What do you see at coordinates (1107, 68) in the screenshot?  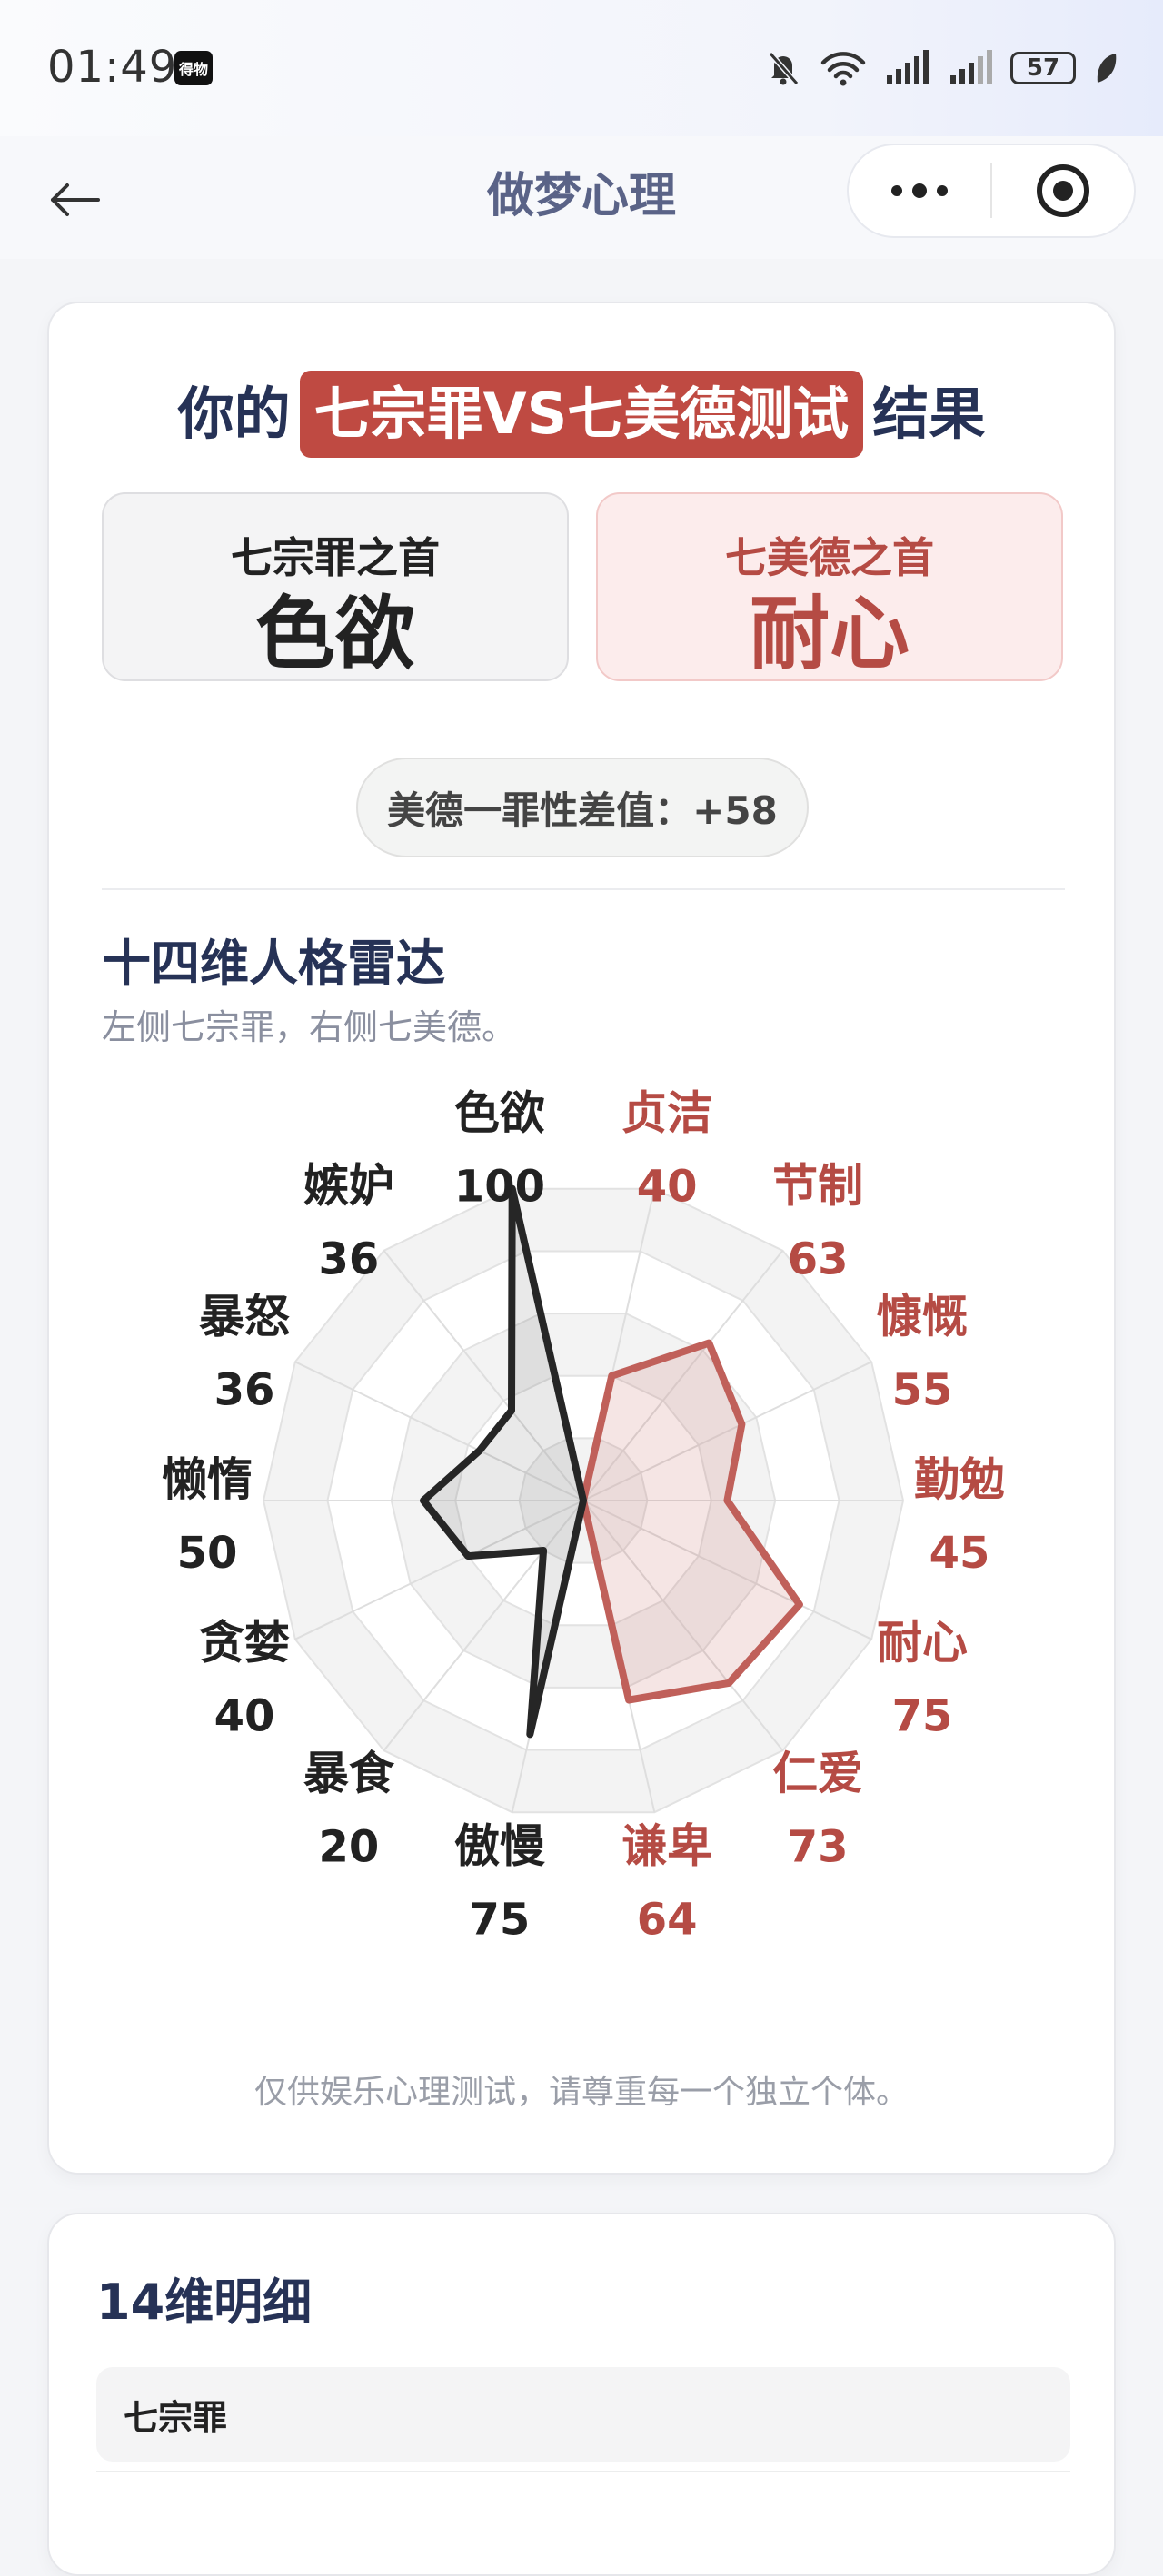 I see `leaf-icon` at bounding box center [1107, 68].